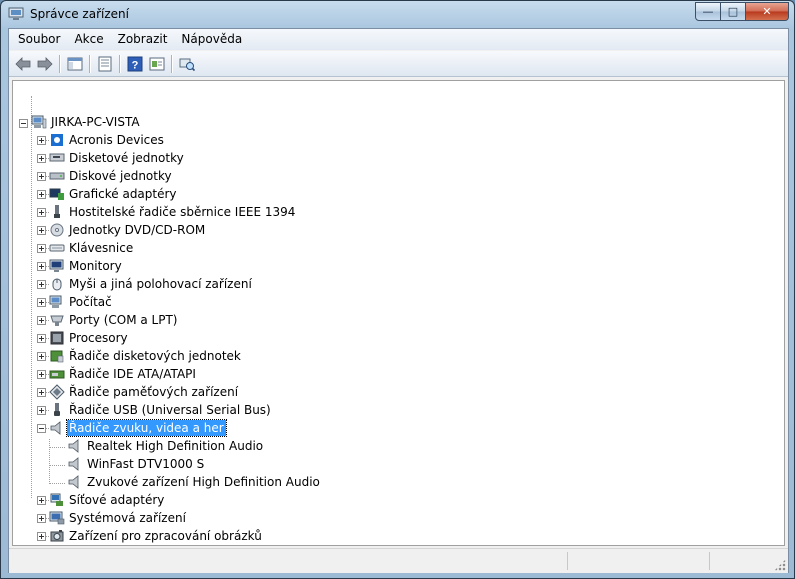  I want to click on show-hide-tree-button, so click(75, 64).